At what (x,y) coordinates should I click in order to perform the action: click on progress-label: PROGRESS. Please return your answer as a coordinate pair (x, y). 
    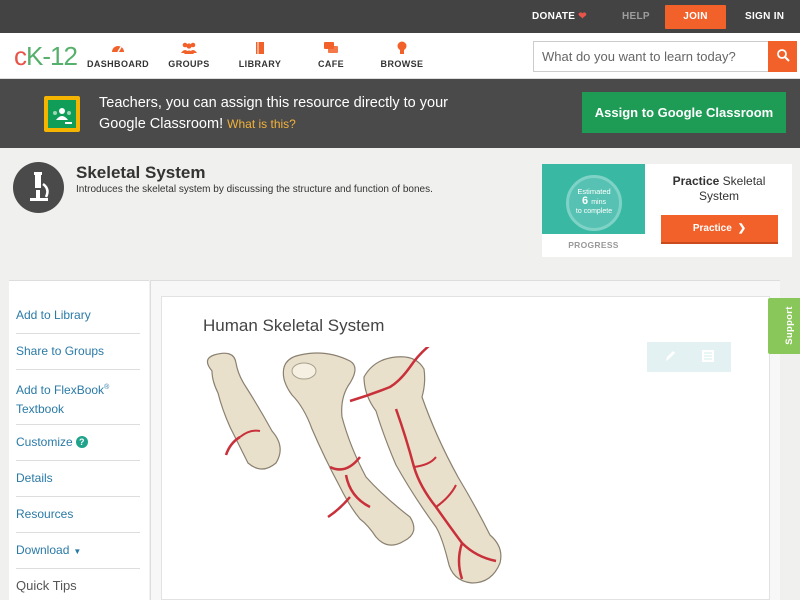
    Looking at the image, I should click on (593, 245).